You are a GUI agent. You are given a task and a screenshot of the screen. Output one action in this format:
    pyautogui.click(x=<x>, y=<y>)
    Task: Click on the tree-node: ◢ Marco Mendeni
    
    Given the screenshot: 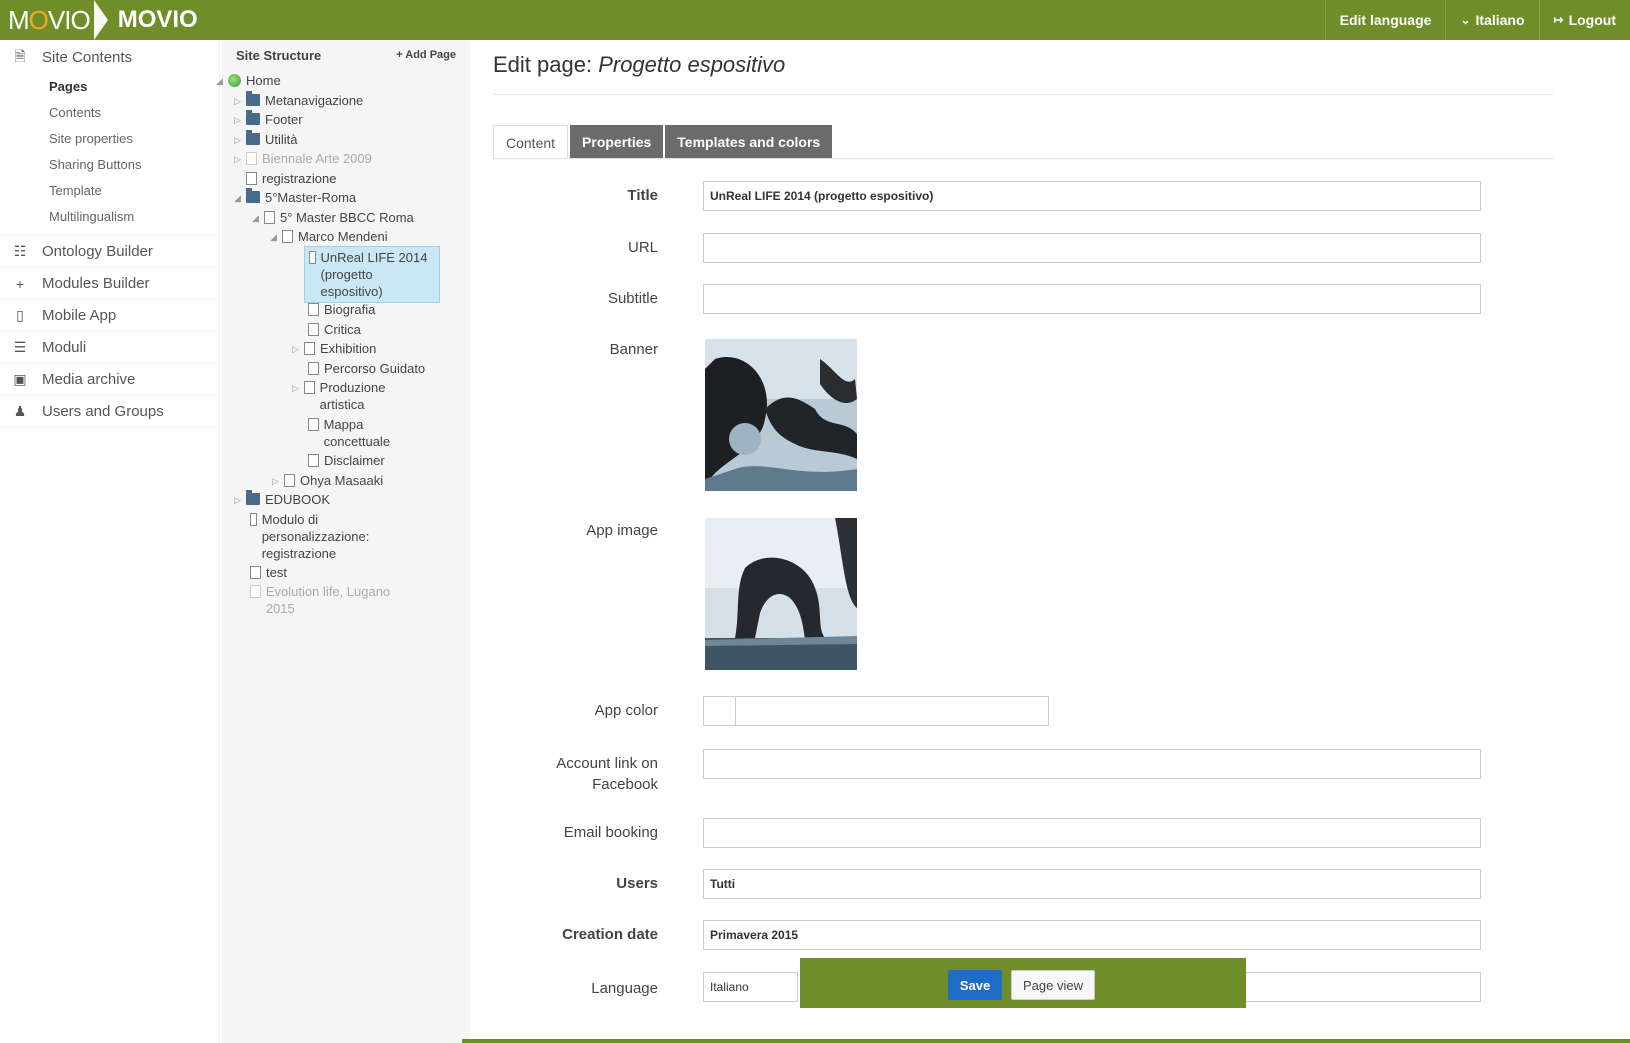 What is the action you would take?
    pyautogui.click(x=329, y=237)
    